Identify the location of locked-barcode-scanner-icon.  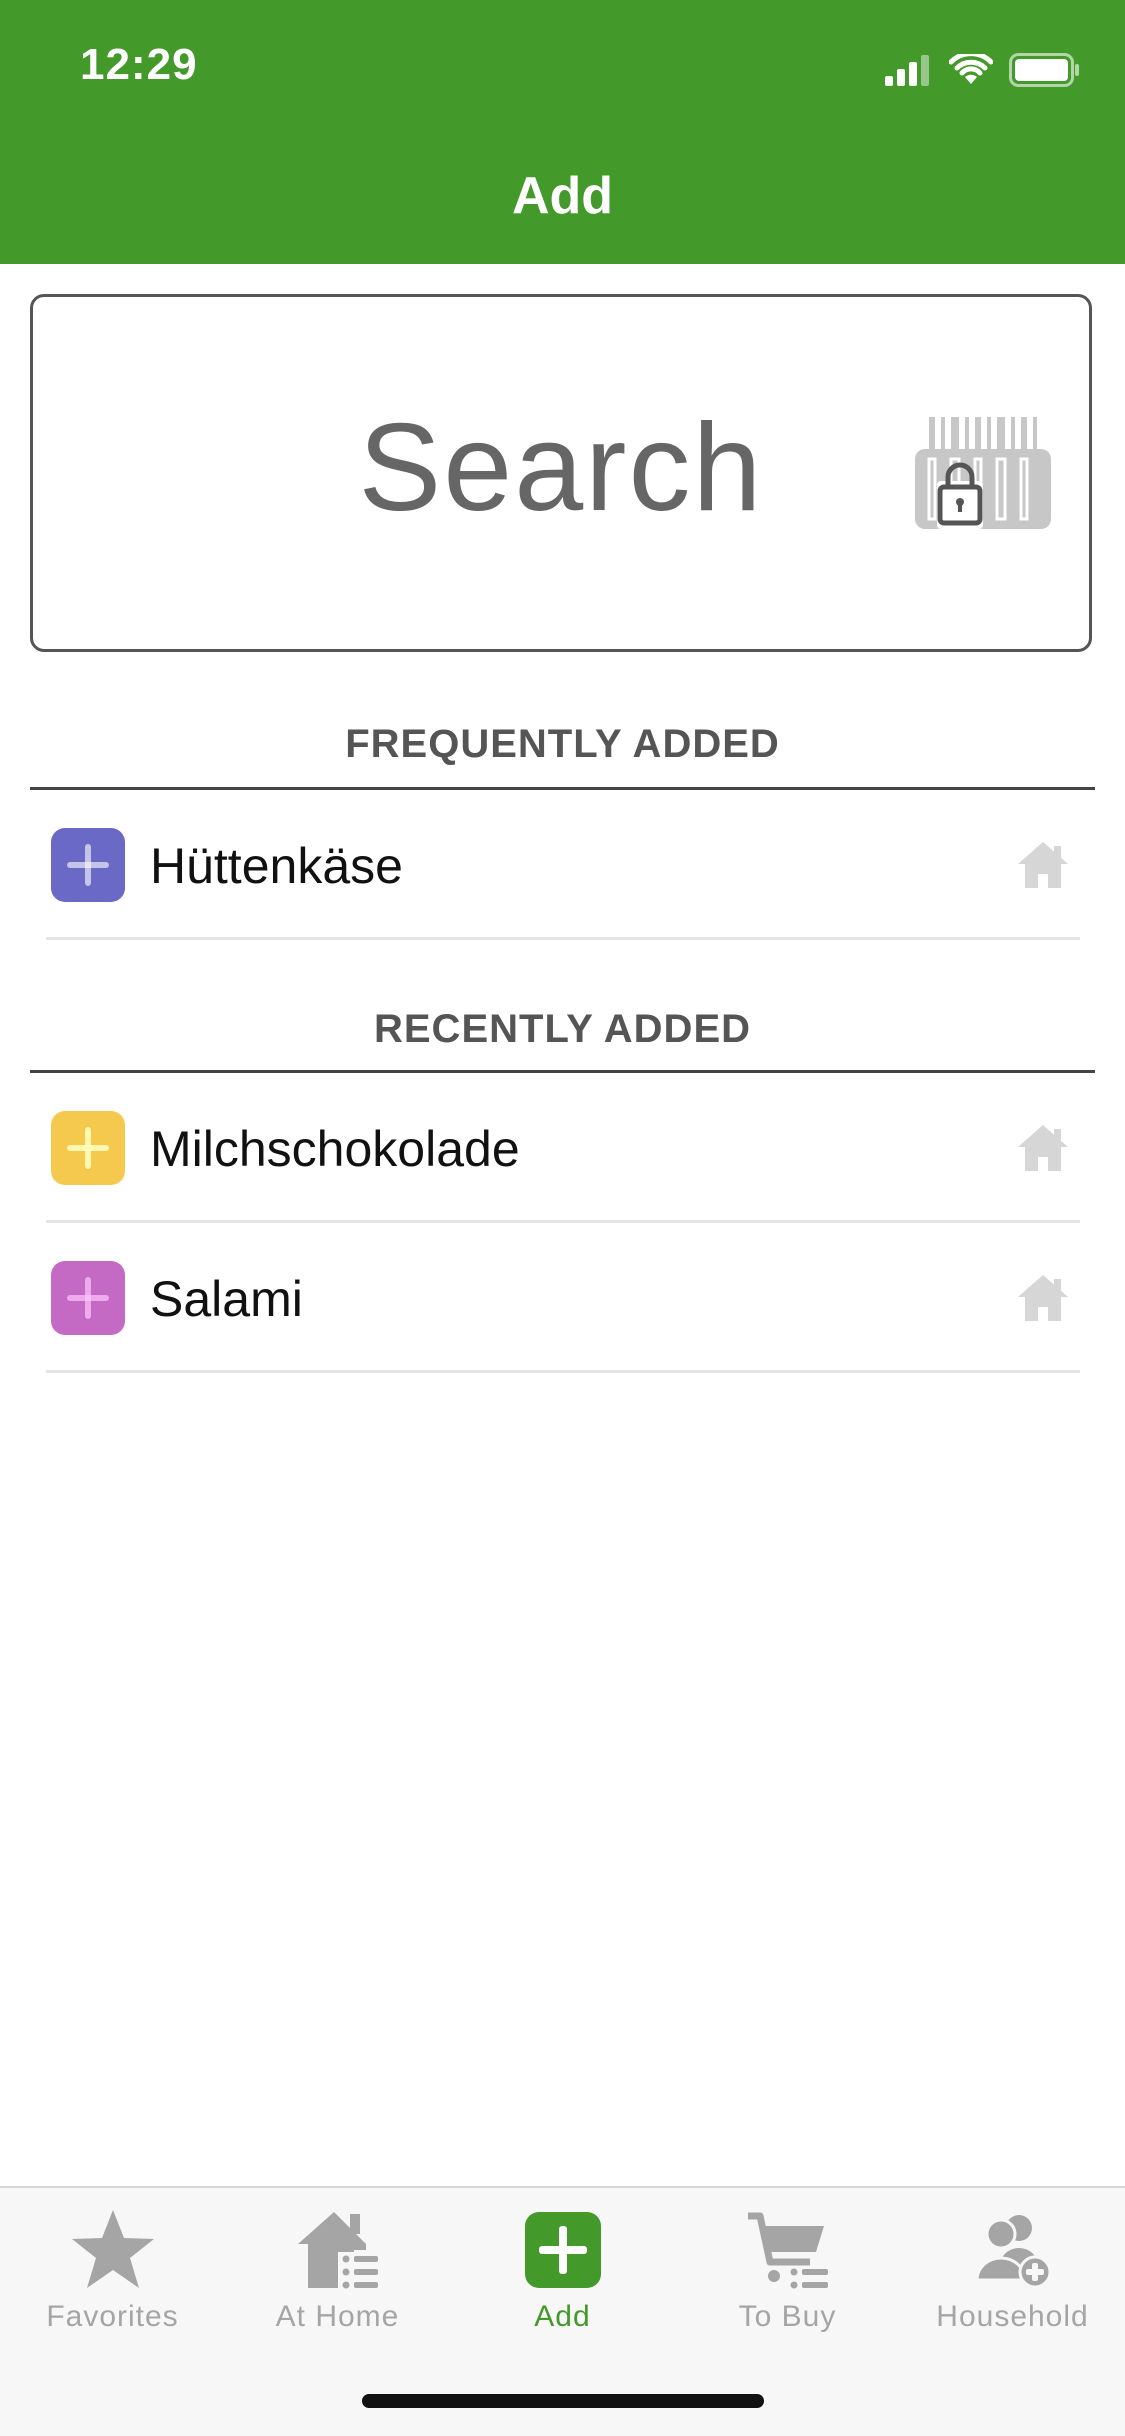
(983, 477).